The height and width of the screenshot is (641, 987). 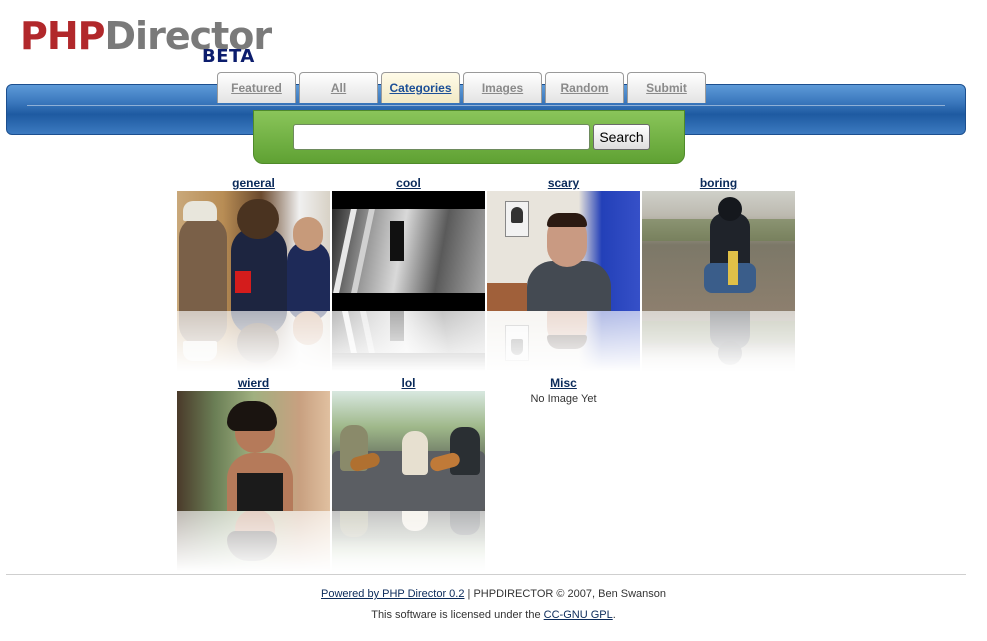 What do you see at coordinates (338, 87) in the screenshot?
I see `tab-all: All` at bounding box center [338, 87].